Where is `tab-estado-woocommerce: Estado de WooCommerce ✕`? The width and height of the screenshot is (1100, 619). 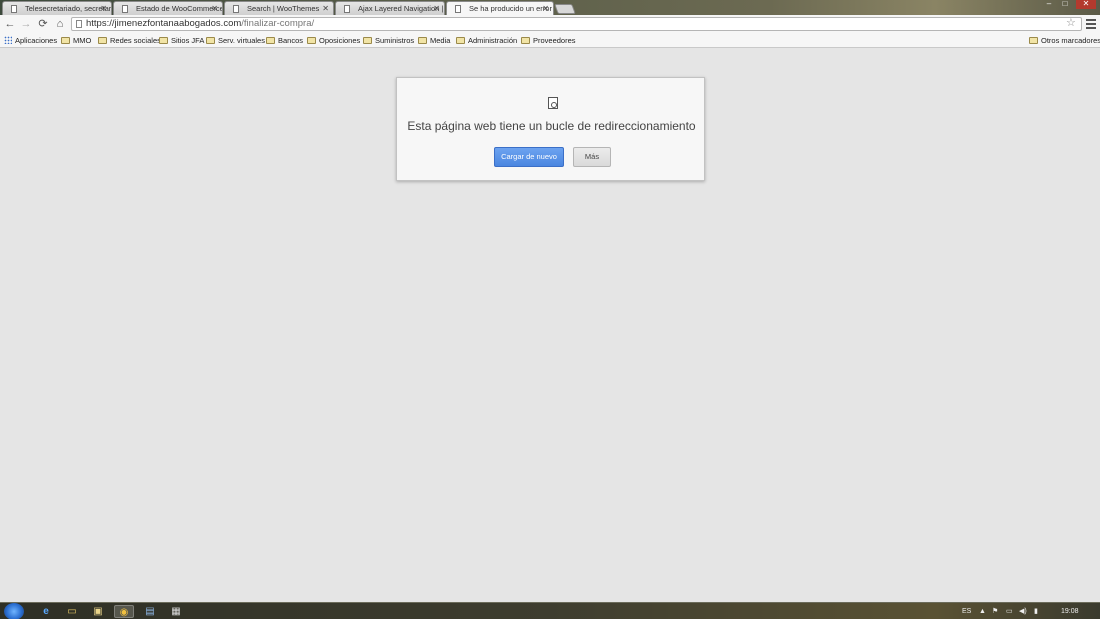 tab-estado-woocommerce: Estado de WooCommerce ✕ is located at coordinates (168, 8).